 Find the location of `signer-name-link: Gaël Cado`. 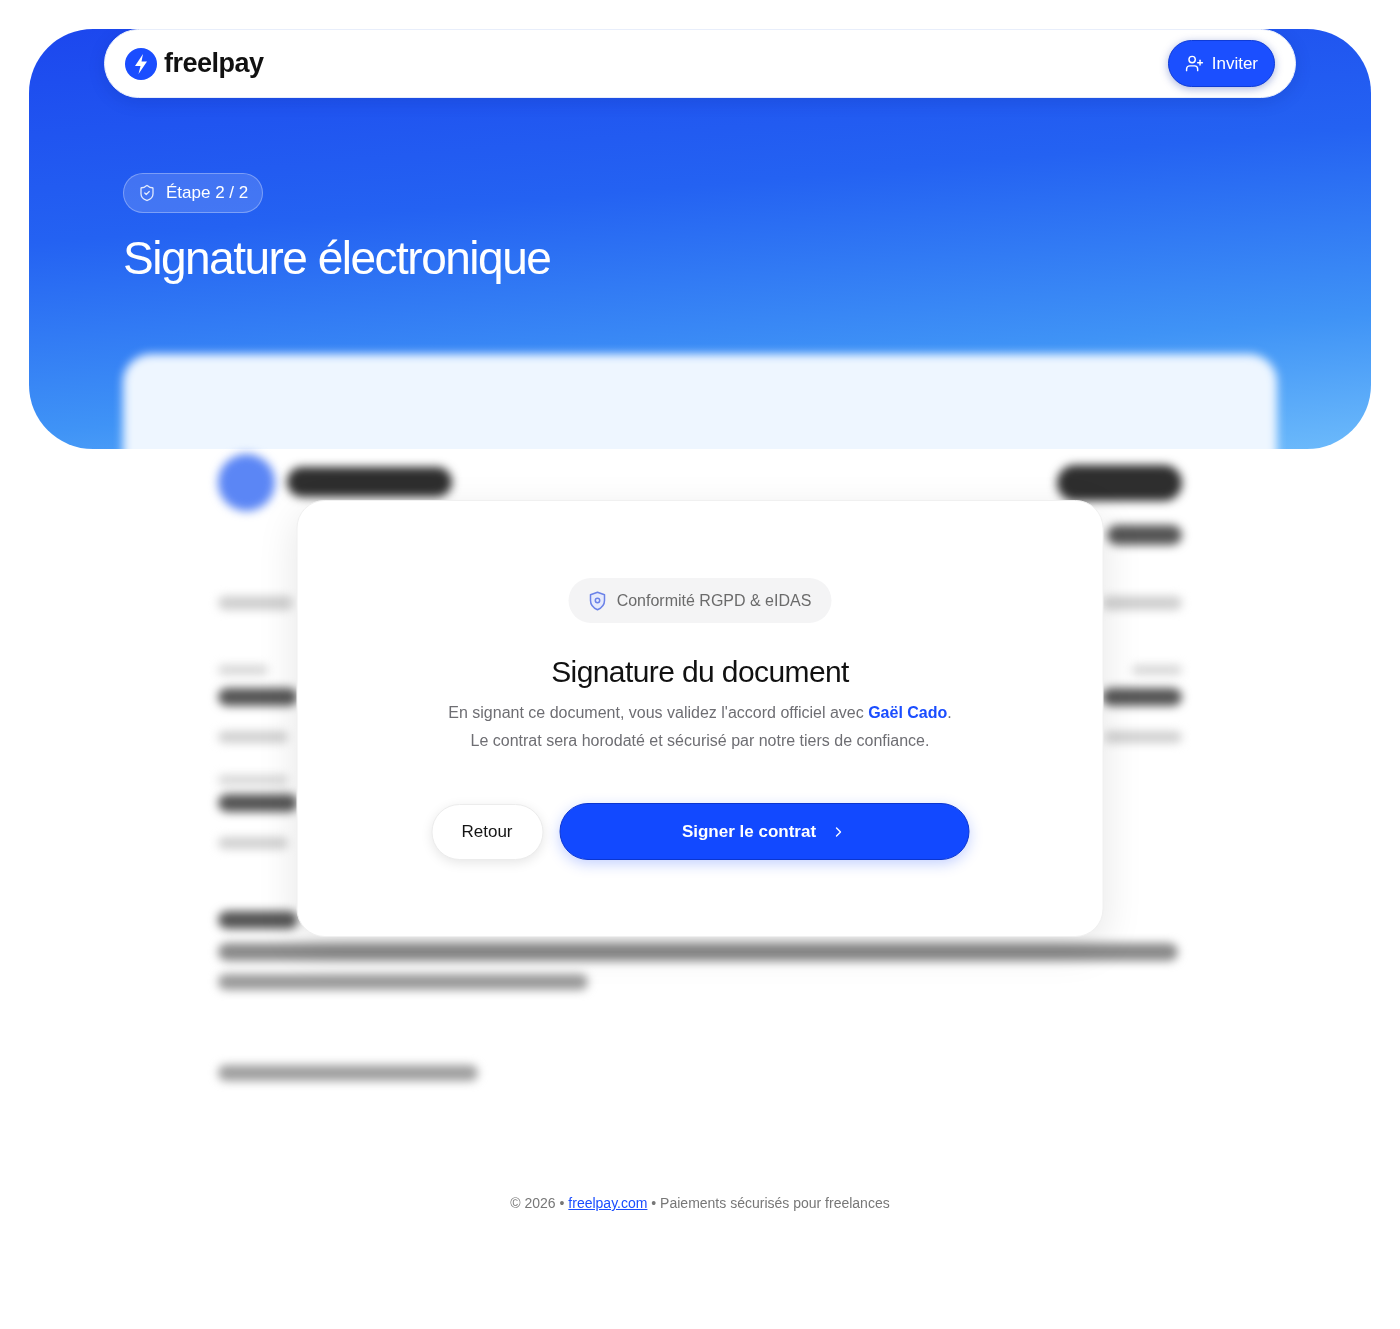

signer-name-link: Gaël Cado is located at coordinates (908, 712).